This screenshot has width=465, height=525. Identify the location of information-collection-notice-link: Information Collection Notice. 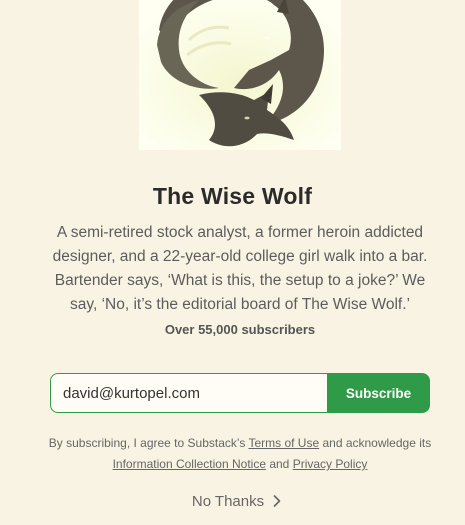
(189, 464).